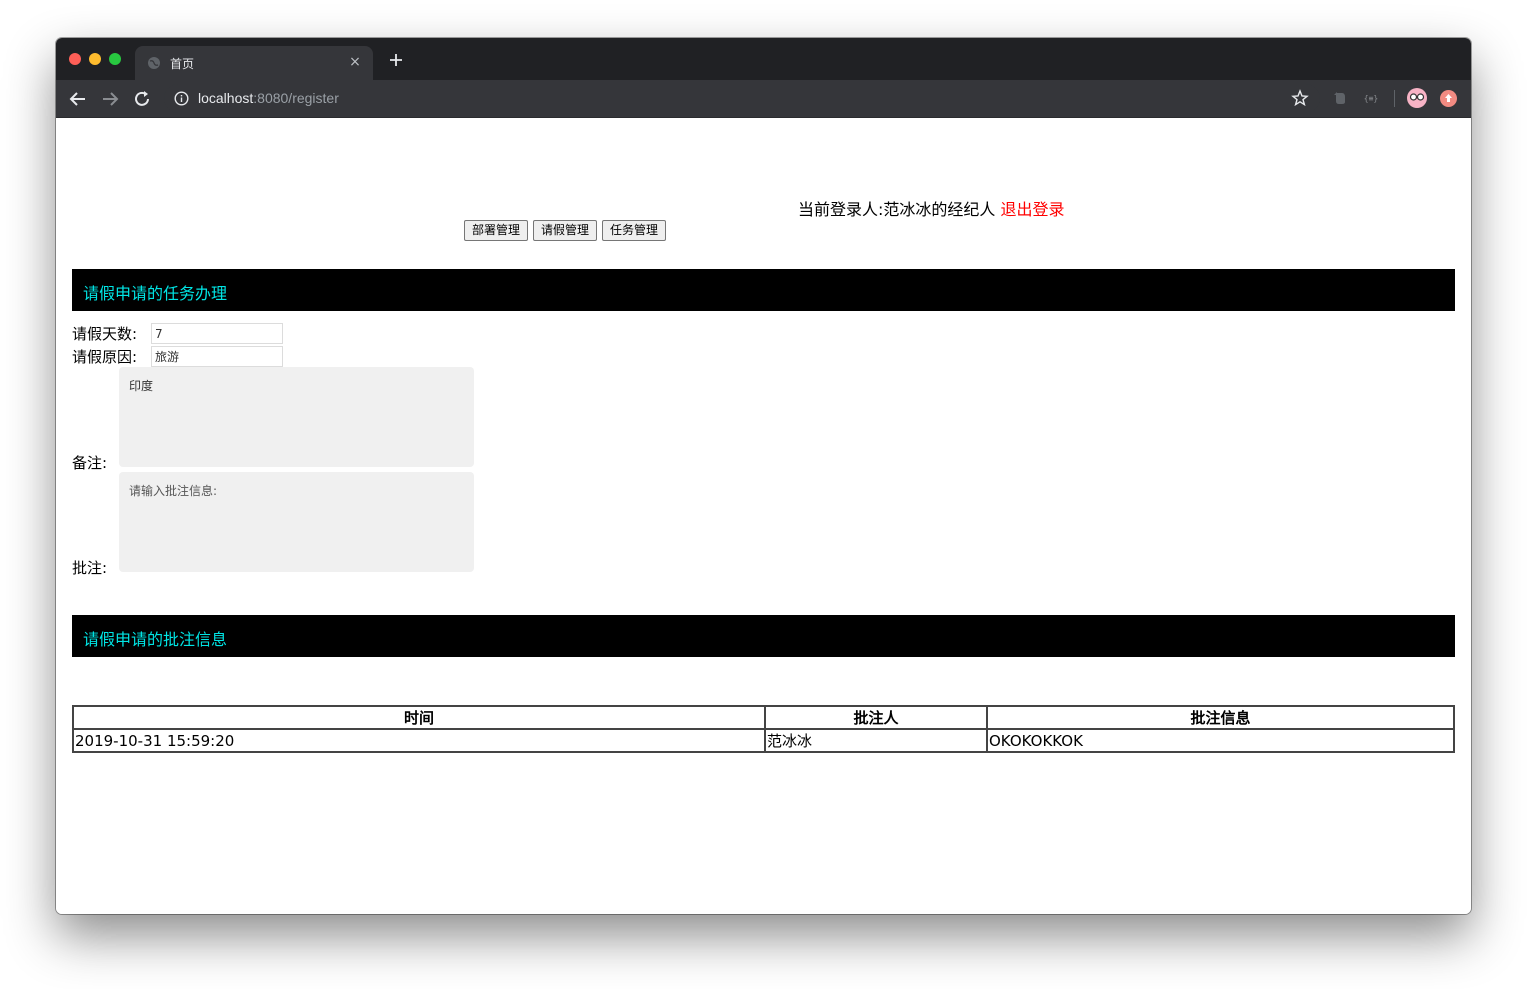  Describe the element at coordinates (105, 357) in the screenshot. I see `leave-reason-label: 请假原因:` at that location.